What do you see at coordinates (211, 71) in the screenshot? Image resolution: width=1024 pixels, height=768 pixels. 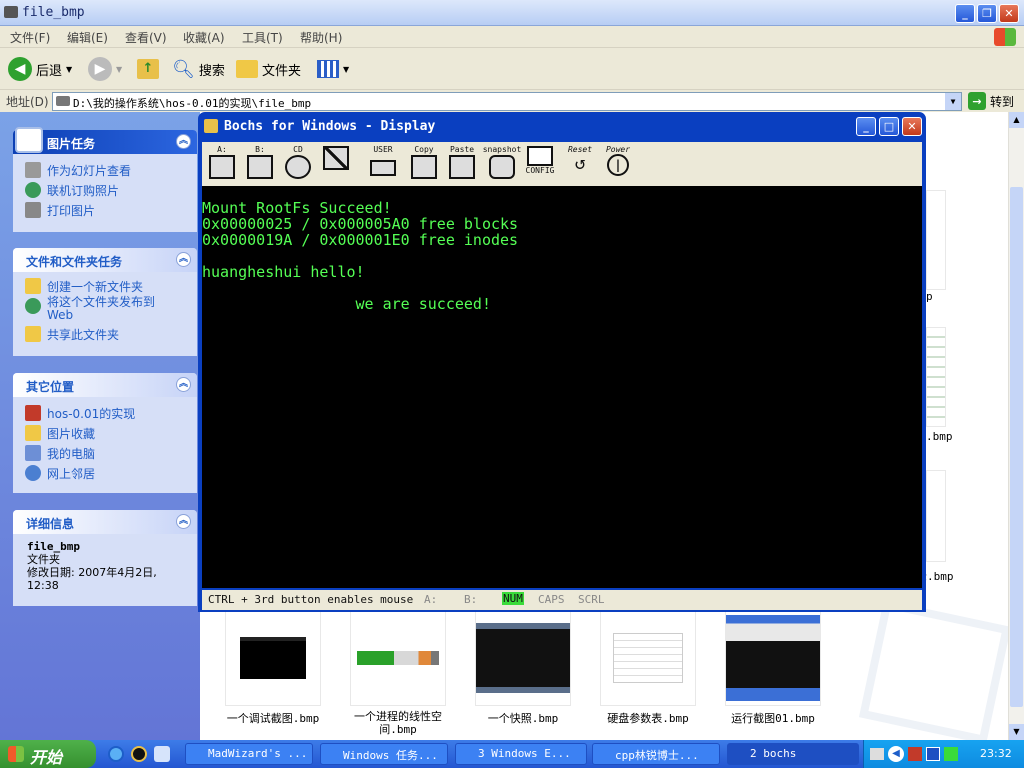 I see `search-label: 搜索` at bounding box center [211, 71].